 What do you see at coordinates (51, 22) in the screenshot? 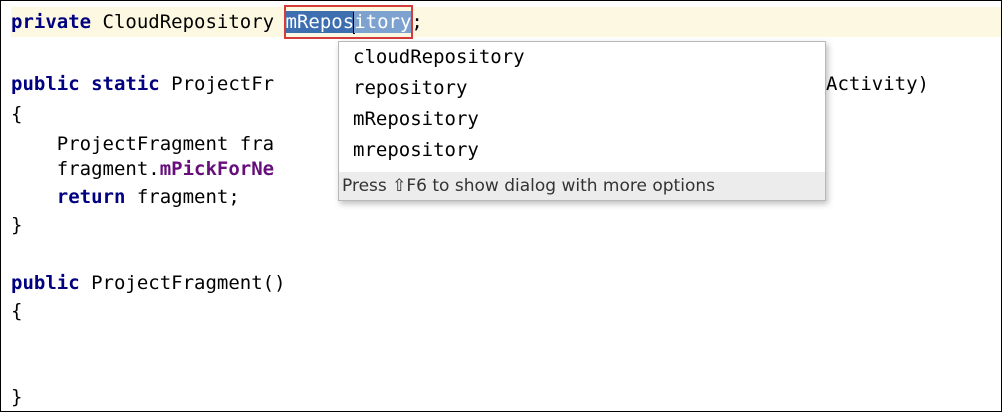
I see `keyword-private: private` at bounding box center [51, 22].